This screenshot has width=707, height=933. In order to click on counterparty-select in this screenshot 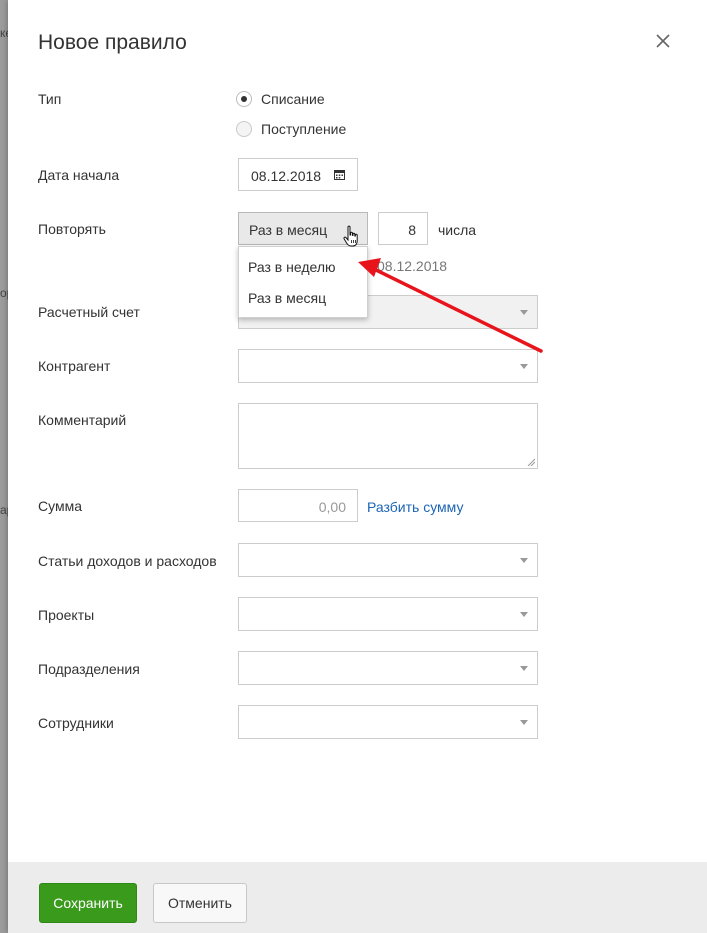, I will do `click(388, 366)`.